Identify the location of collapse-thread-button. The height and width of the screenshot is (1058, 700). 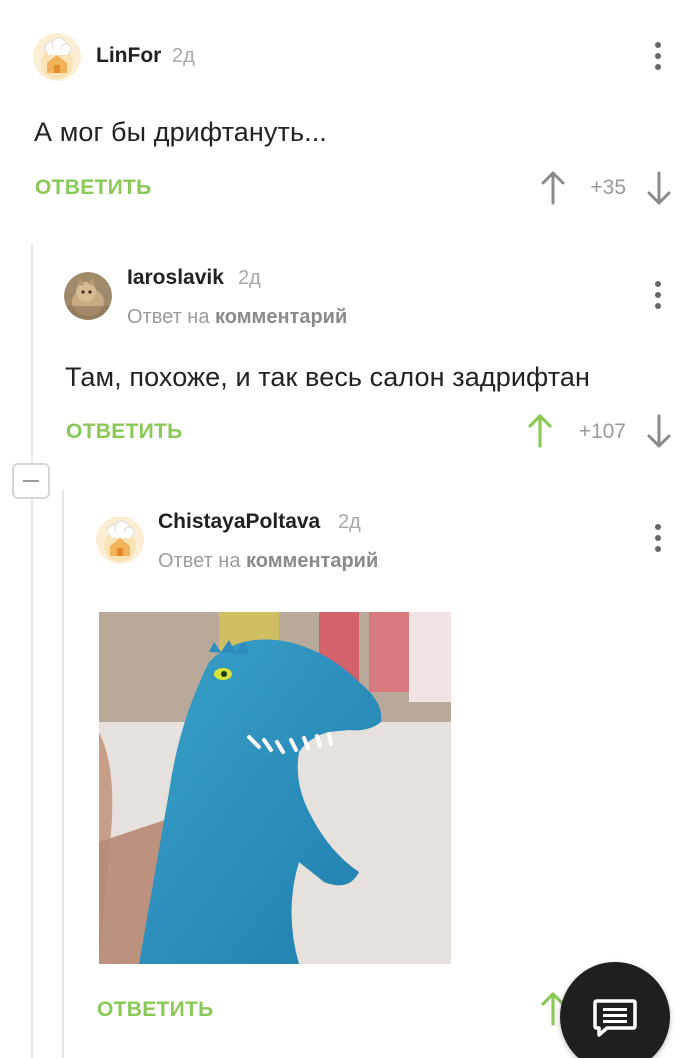
(31, 481).